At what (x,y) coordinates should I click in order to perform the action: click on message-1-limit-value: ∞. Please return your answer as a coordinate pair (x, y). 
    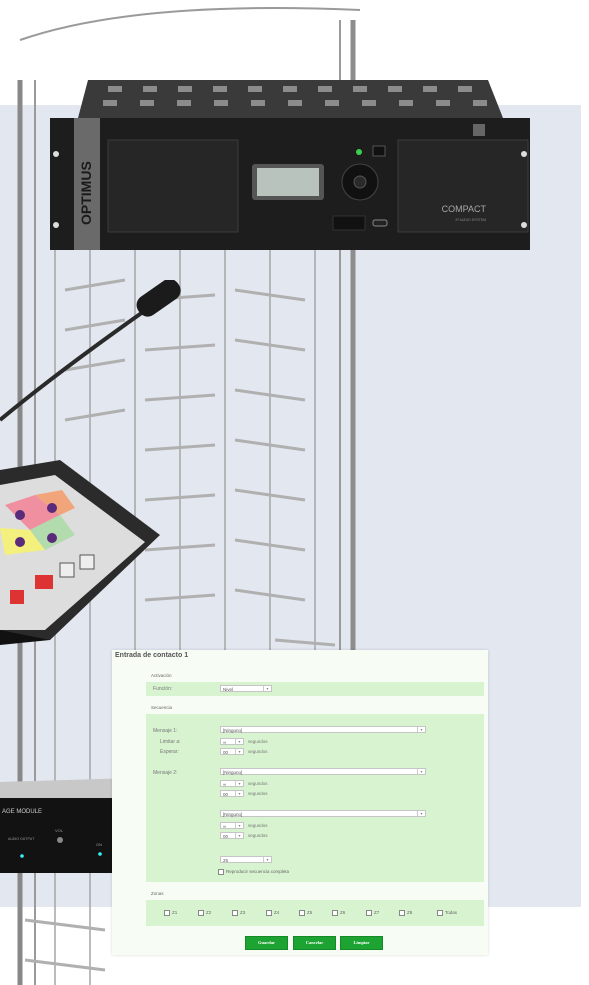
    Looking at the image, I should click on (225, 742).